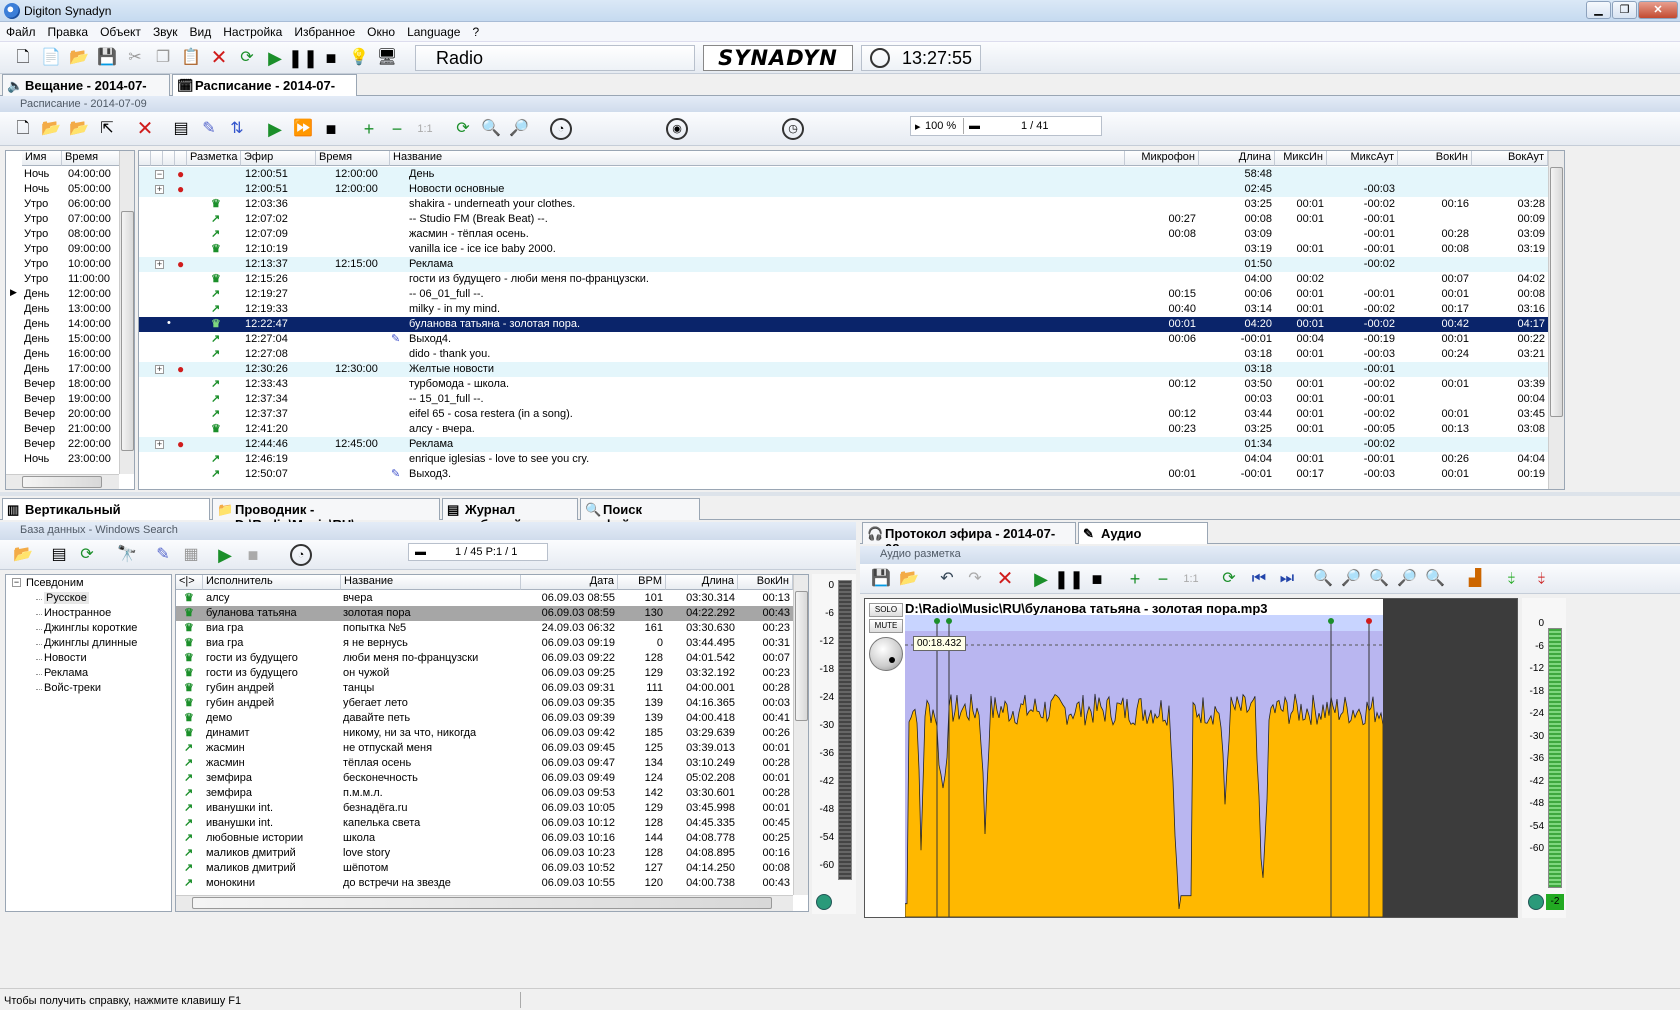 Image resolution: width=1680 pixels, height=1010 pixels. Describe the element at coordinates (16, 582) in the screenshot. I see `tree-collapse-icon: −` at that location.